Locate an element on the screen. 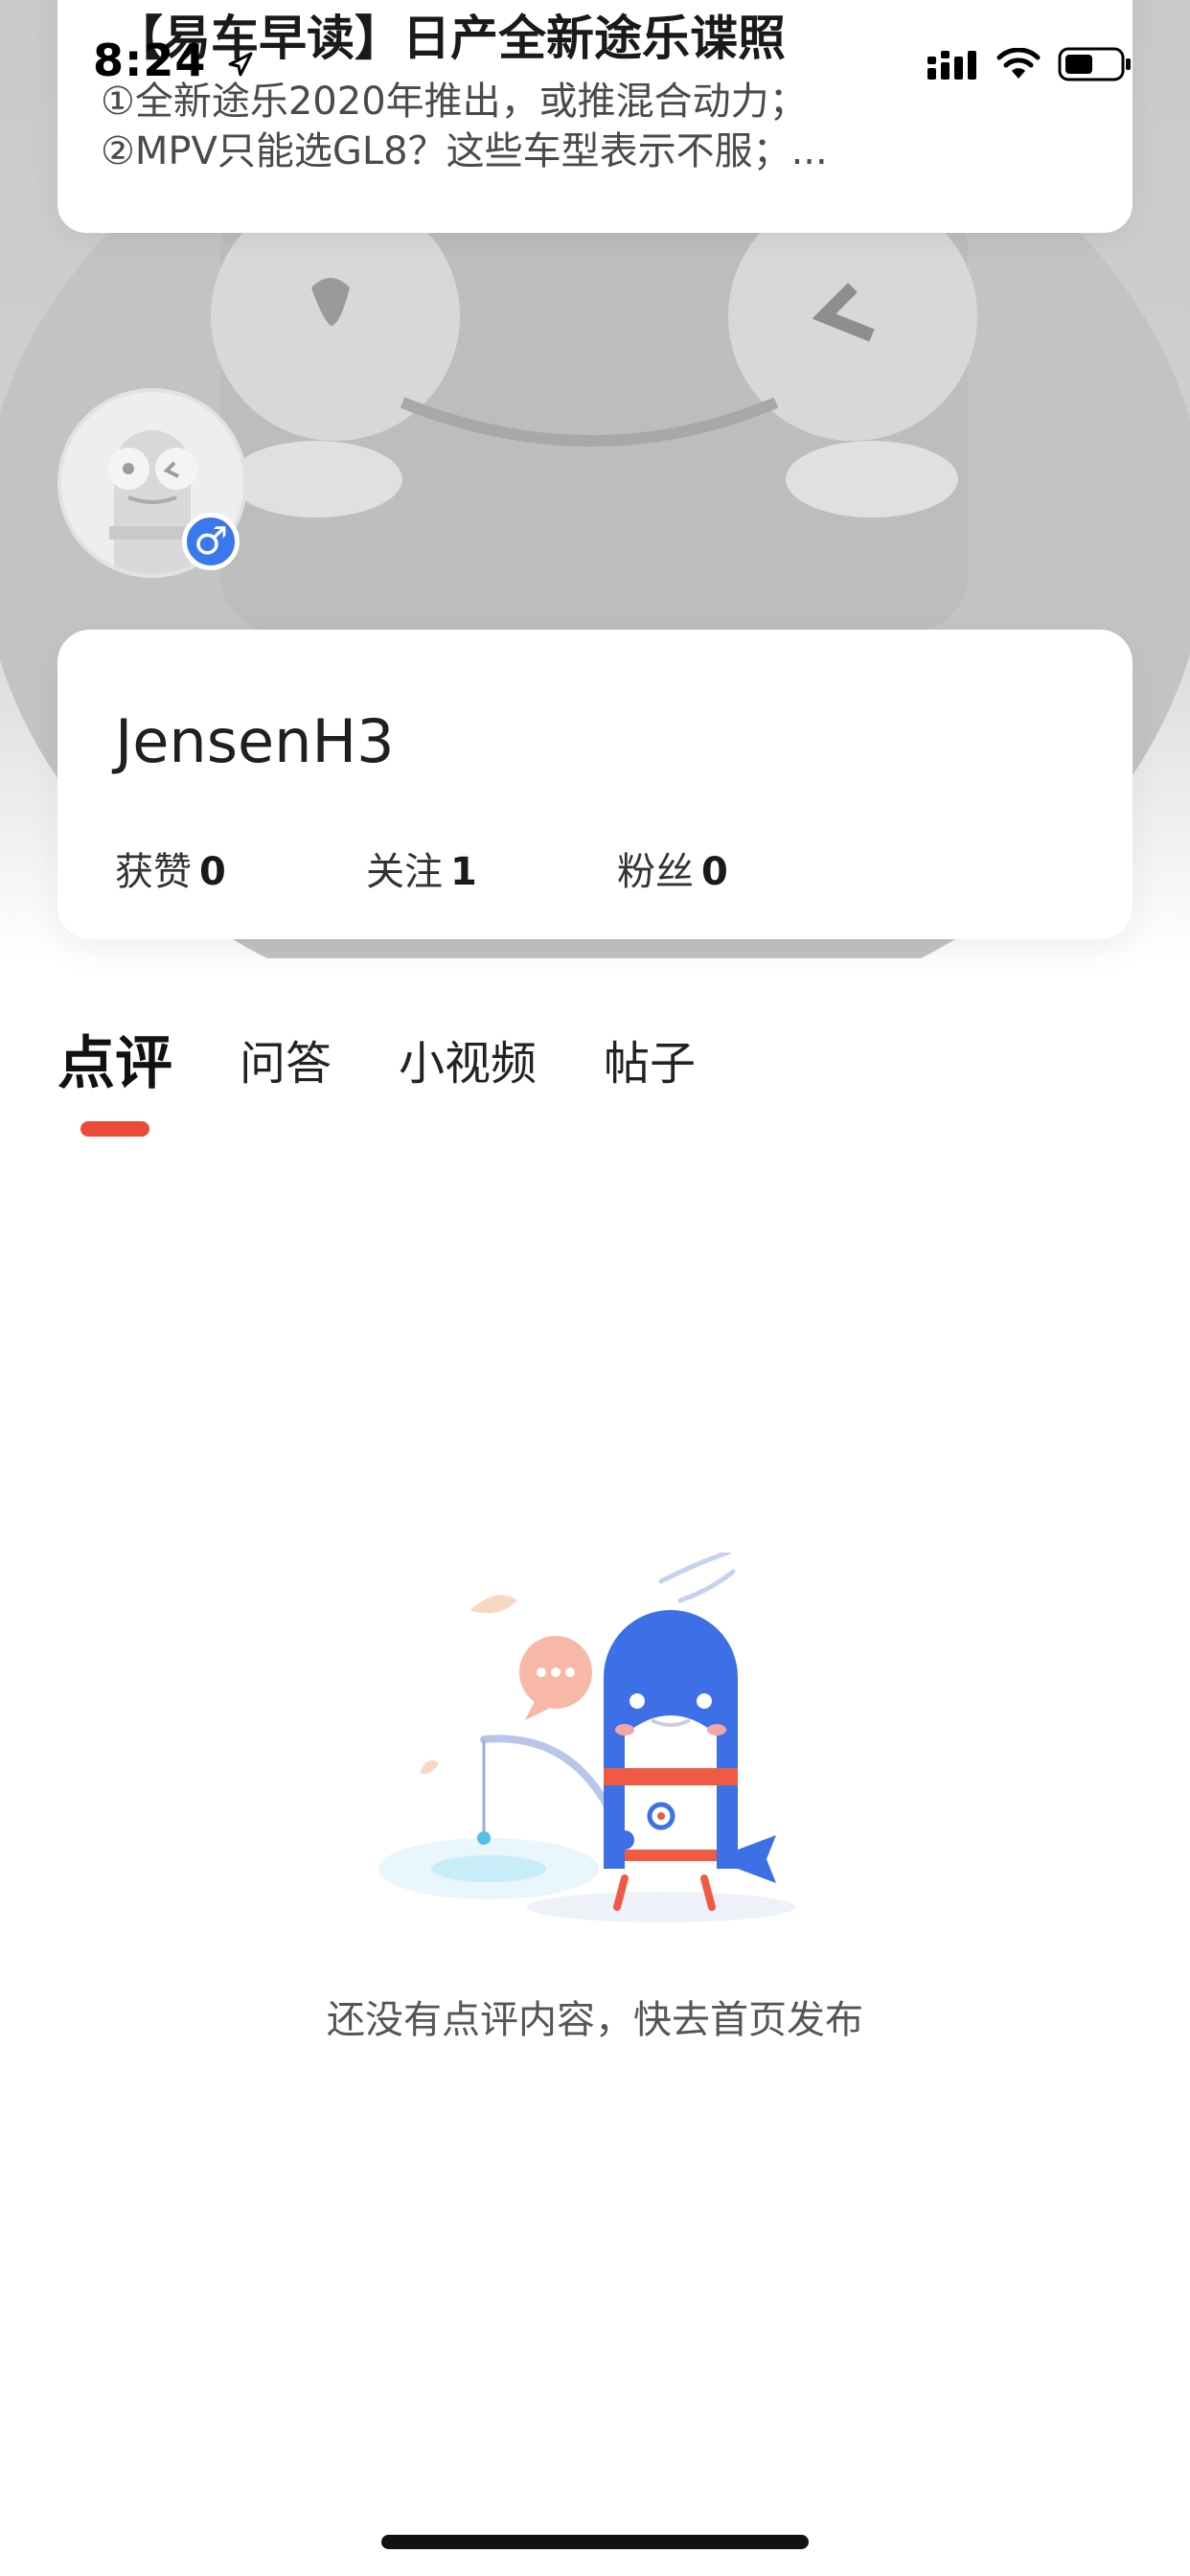 Image resolution: width=1190 pixels, height=2576 pixels. tab-label: 问答 is located at coordinates (286, 1064).